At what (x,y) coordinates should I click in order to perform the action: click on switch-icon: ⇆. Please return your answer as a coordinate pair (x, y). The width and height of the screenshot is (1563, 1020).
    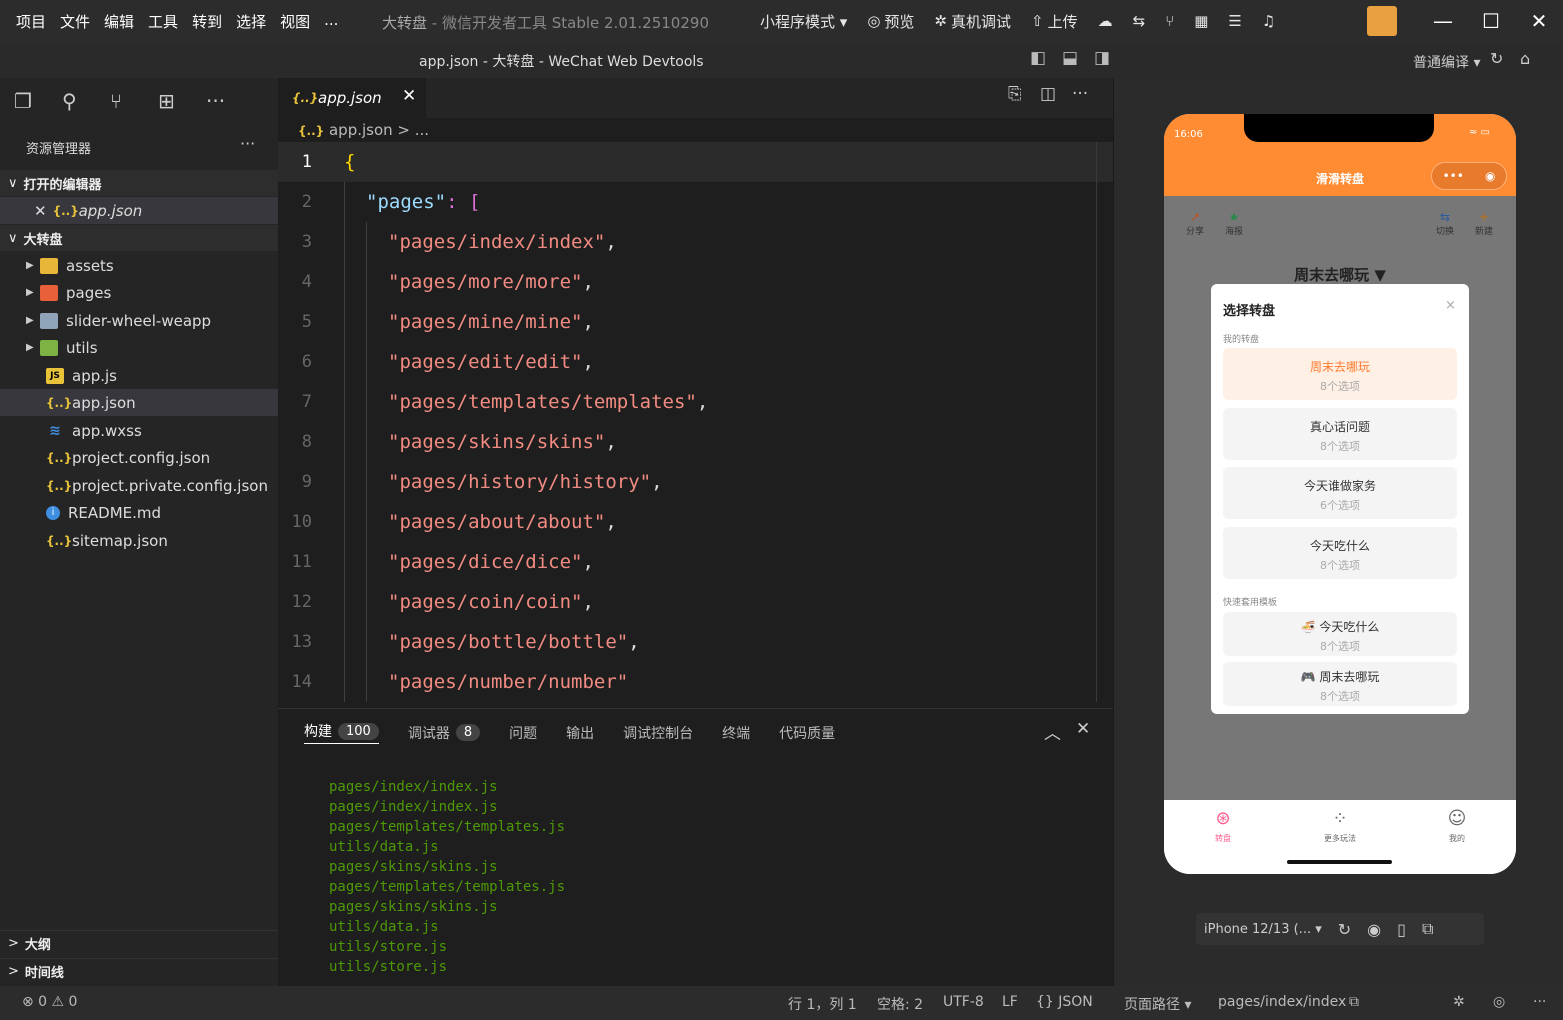
    Looking at the image, I should click on (1139, 21).